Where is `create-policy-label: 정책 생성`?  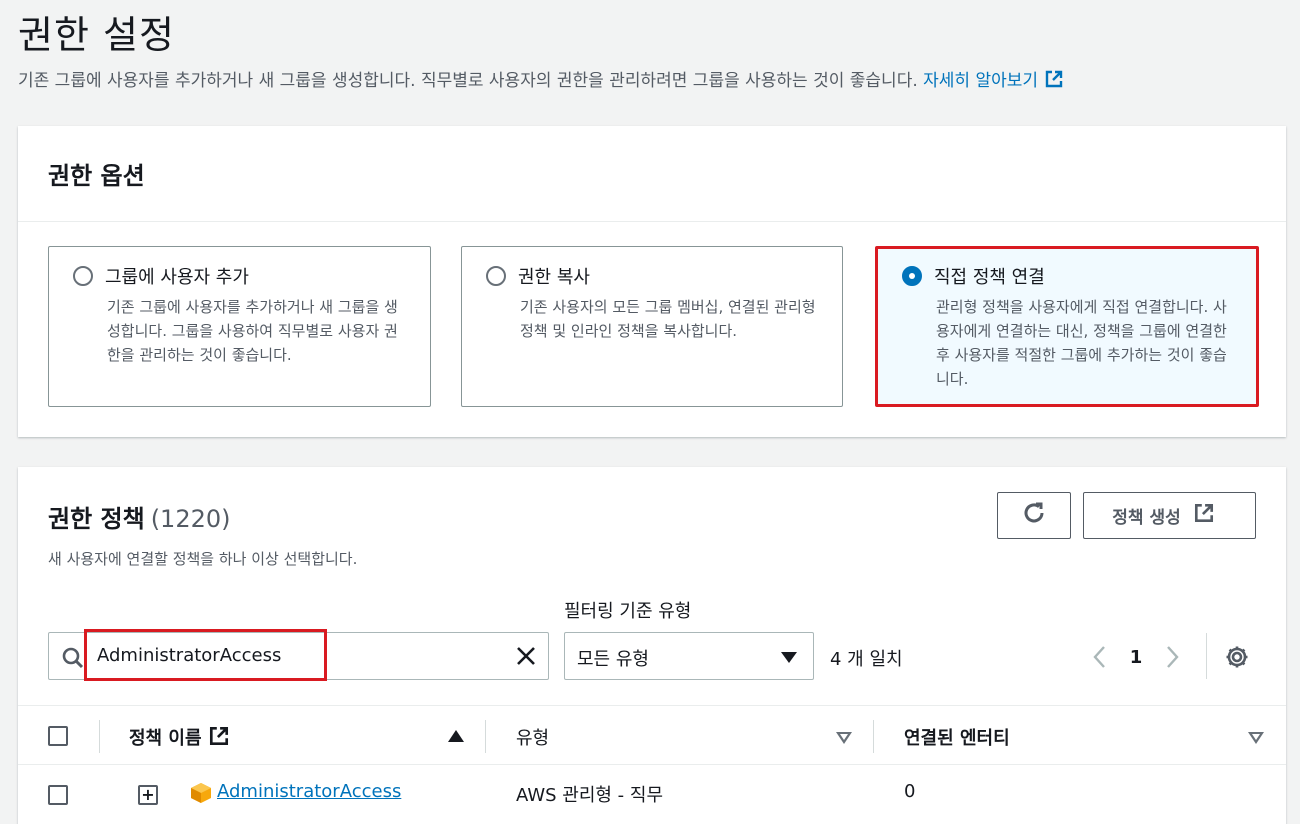
create-policy-label: 정책 생성 is located at coordinates (1146, 518).